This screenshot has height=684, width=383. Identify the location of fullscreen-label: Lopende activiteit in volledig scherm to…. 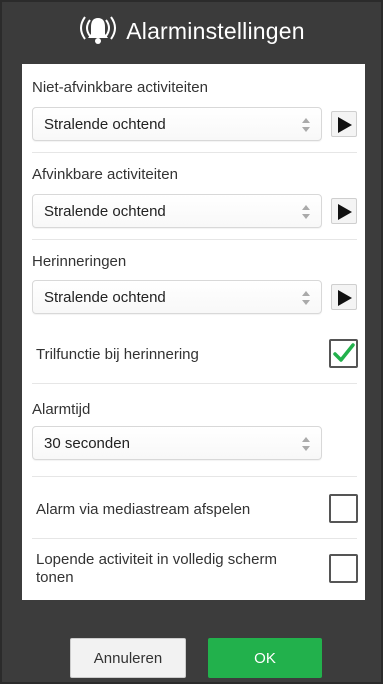
(156, 568).